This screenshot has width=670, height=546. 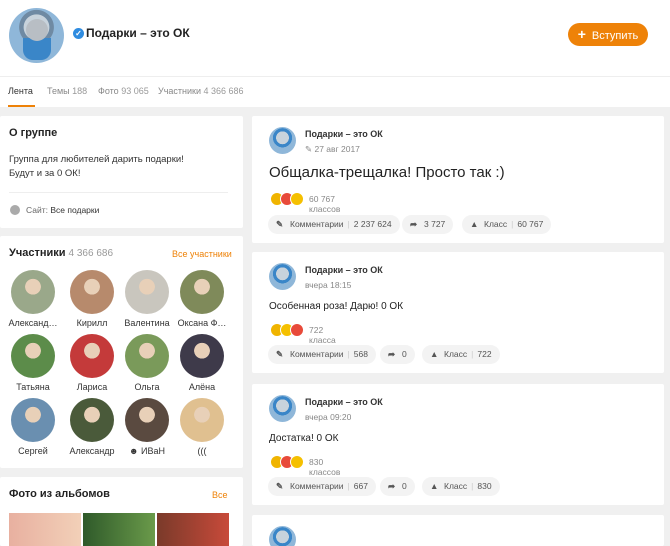 What do you see at coordinates (37, 49) in the screenshot?
I see `avatar-cup` at bounding box center [37, 49].